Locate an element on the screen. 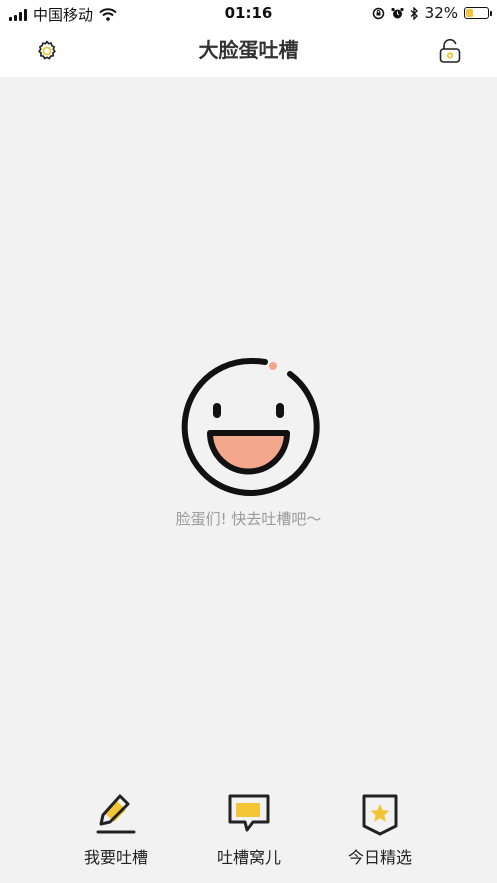 This screenshot has height=883, width=497. smiley-face-icon is located at coordinates (250, 426).